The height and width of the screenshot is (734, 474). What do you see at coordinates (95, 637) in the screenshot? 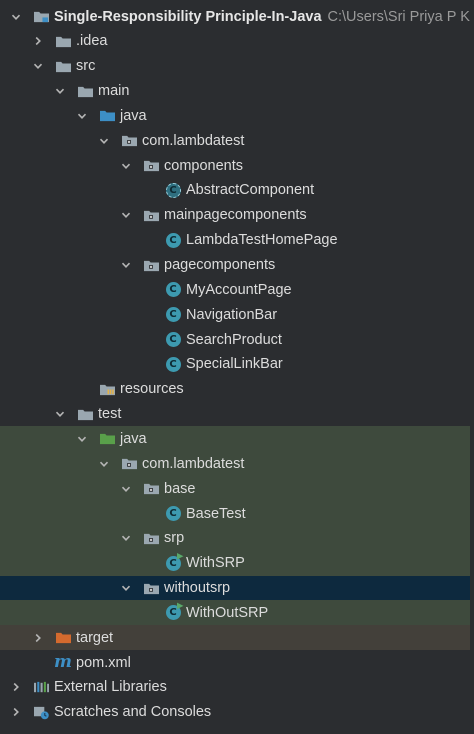
I see `tree-item-label: target` at bounding box center [95, 637].